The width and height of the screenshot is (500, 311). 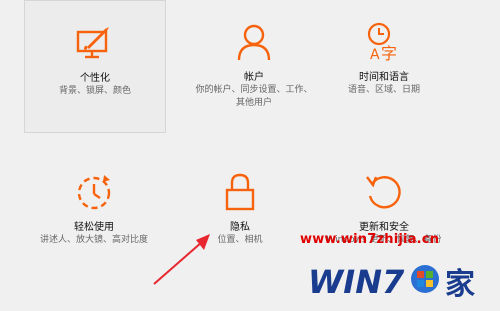 I want to click on tile-title: 个性化, so click(x=95, y=78).